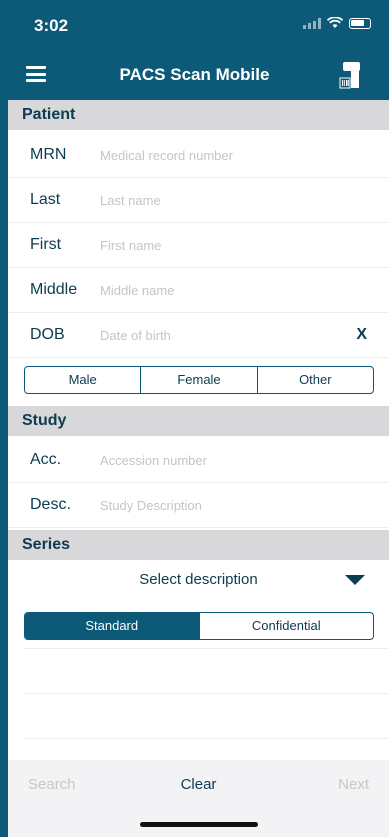 This screenshot has width=389, height=837. Describe the element at coordinates (361, 335) in the screenshot. I see `dob-clear-button: X` at that location.